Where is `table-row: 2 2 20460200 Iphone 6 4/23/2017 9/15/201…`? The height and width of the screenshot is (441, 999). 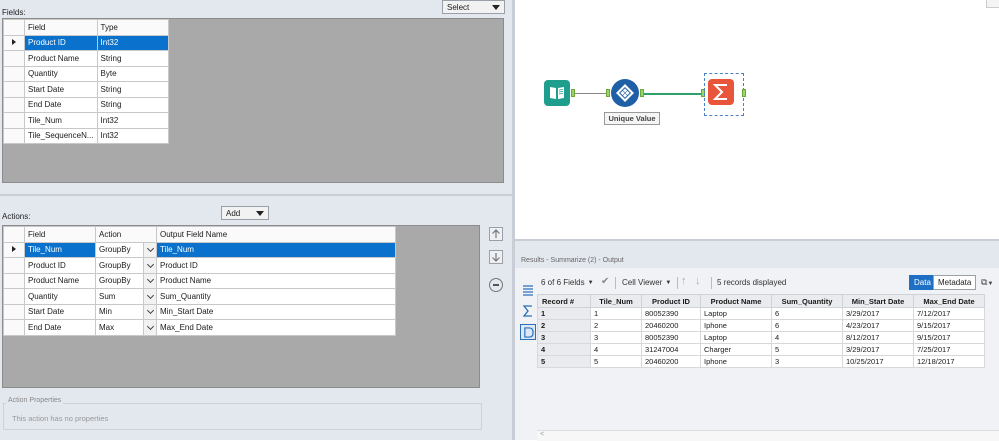
table-row: 2 2 20460200 Iphone 6 4/23/2017 9/15/201… is located at coordinates (761, 325).